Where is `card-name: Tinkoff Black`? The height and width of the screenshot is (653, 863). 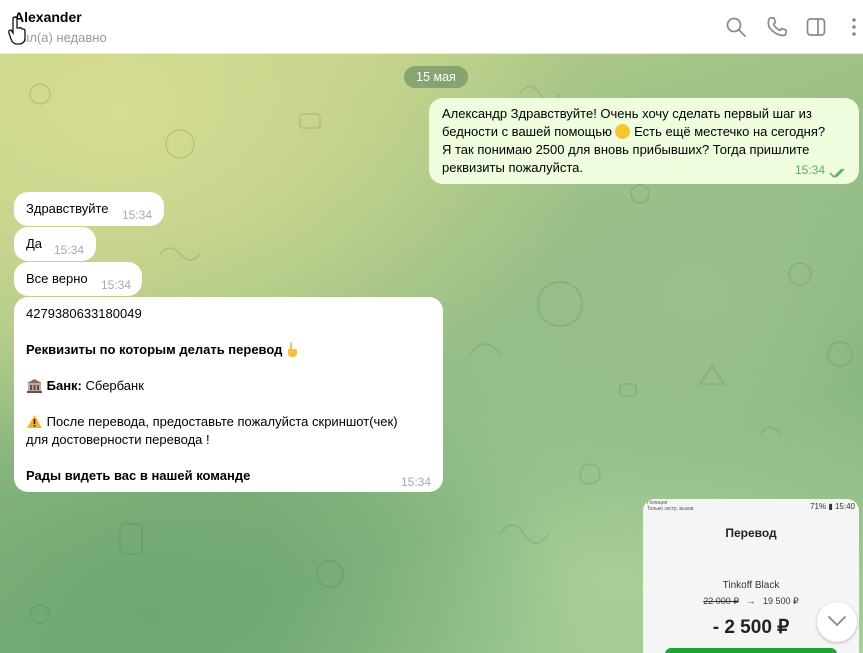
card-name: Tinkoff Black is located at coordinates (751, 585).